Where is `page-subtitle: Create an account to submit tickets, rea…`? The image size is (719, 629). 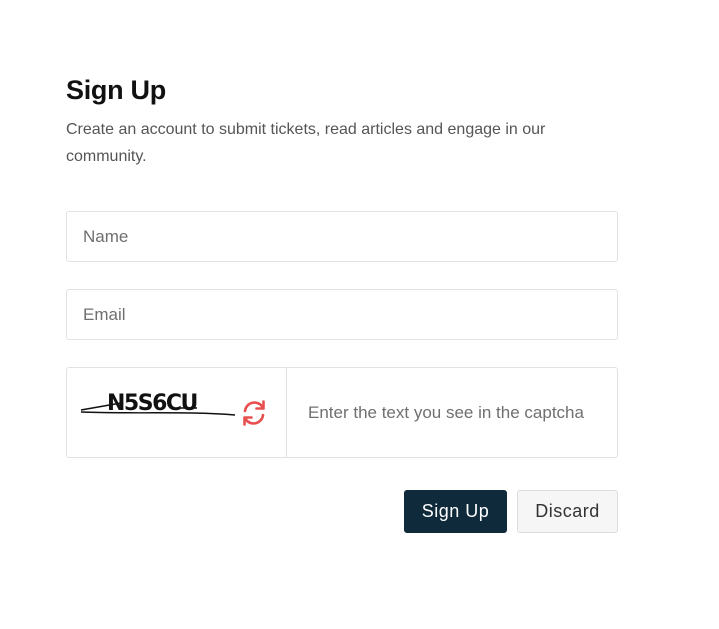
page-subtitle: Create an account to submit tickets, rea… is located at coordinates (306, 143).